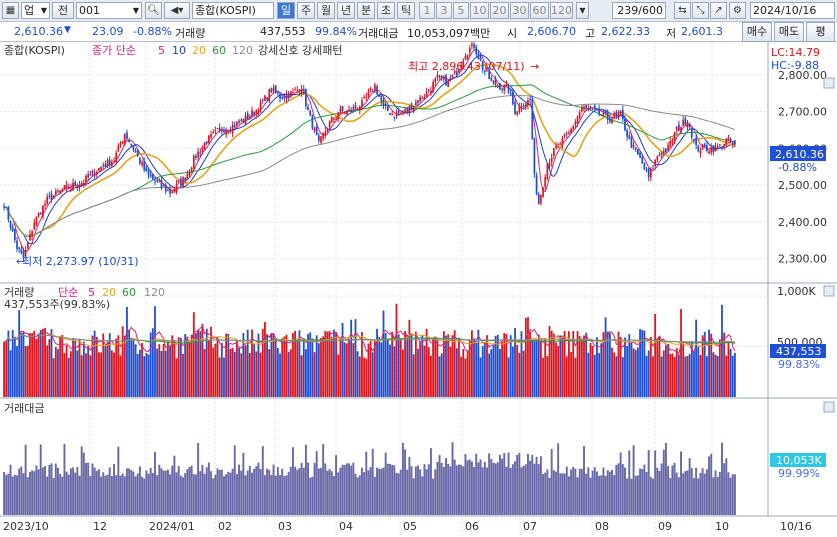 The height and width of the screenshot is (537, 837). Describe the element at coordinates (35, 10) in the screenshot. I see `market-select: 업 ▼` at that location.